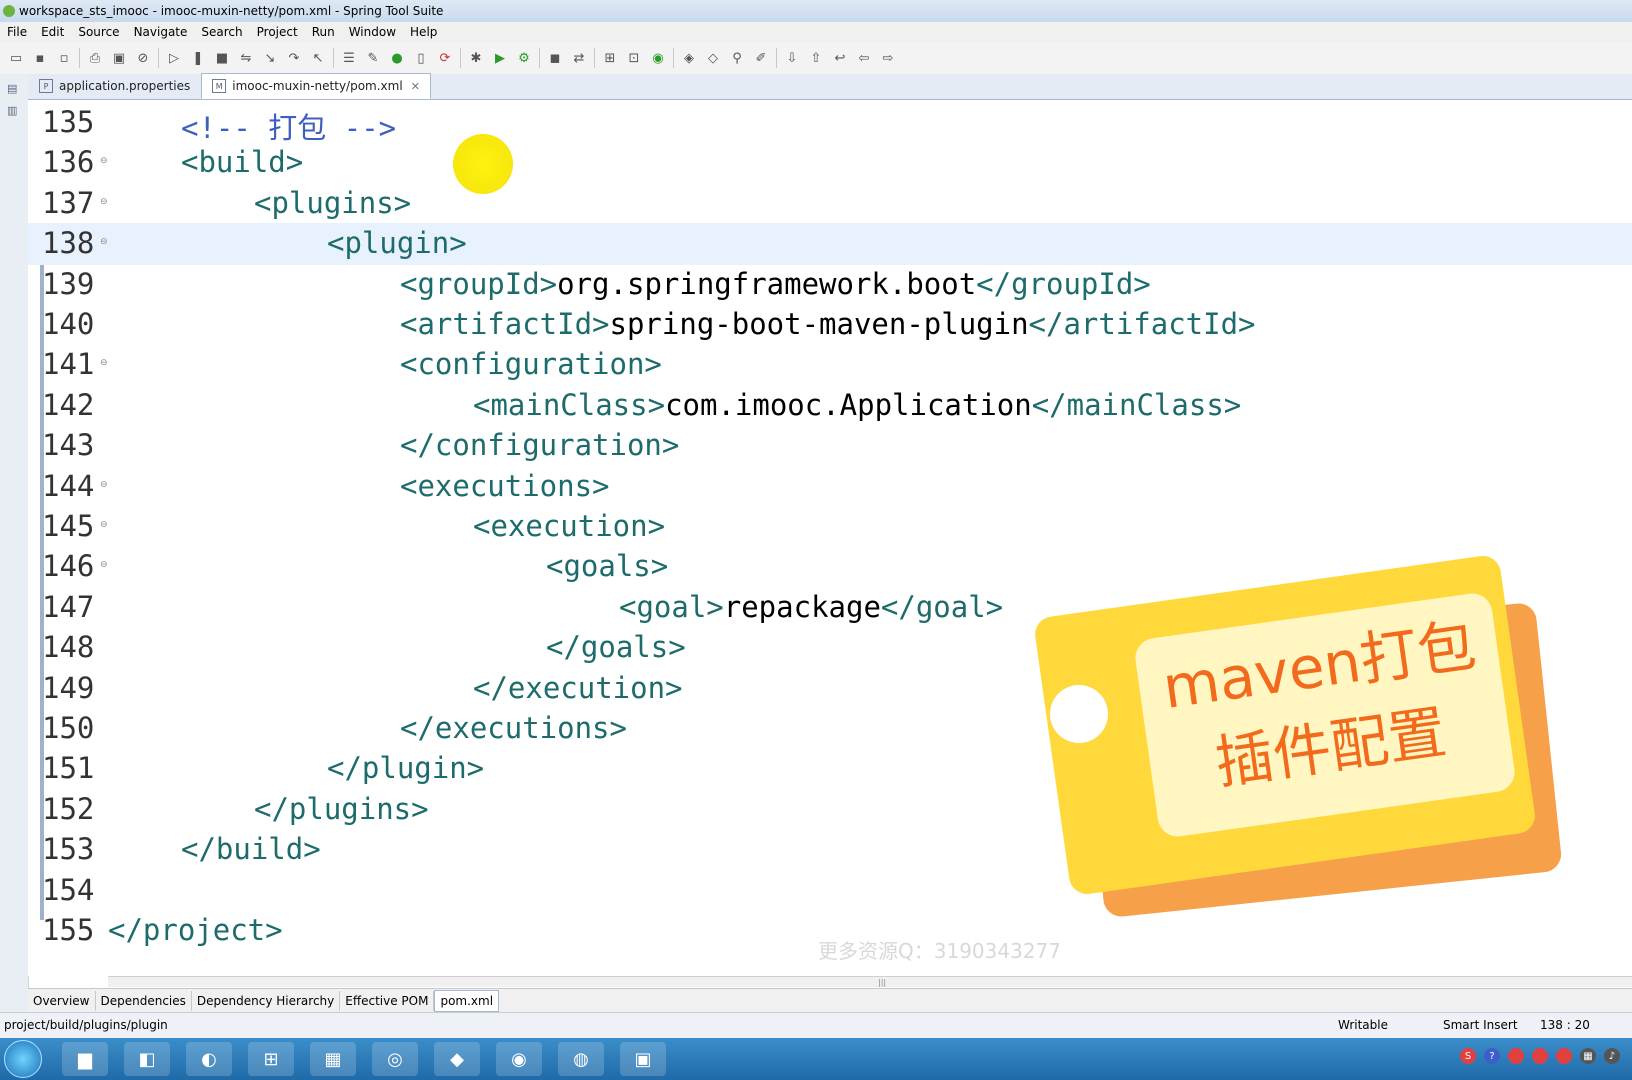  Describe the element at coordinates (830, 244) in the screenshot. I see `code-line: 138 ⊖ <plugin>` at that location.